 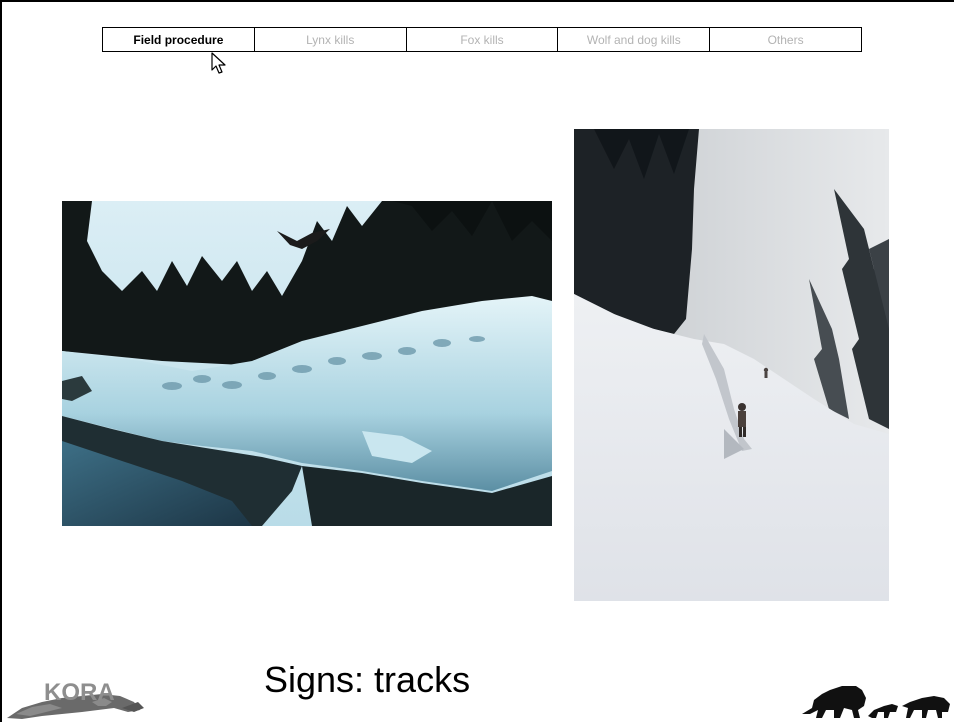 I want to click on tab-others: Others, so click(x=785, y=39).